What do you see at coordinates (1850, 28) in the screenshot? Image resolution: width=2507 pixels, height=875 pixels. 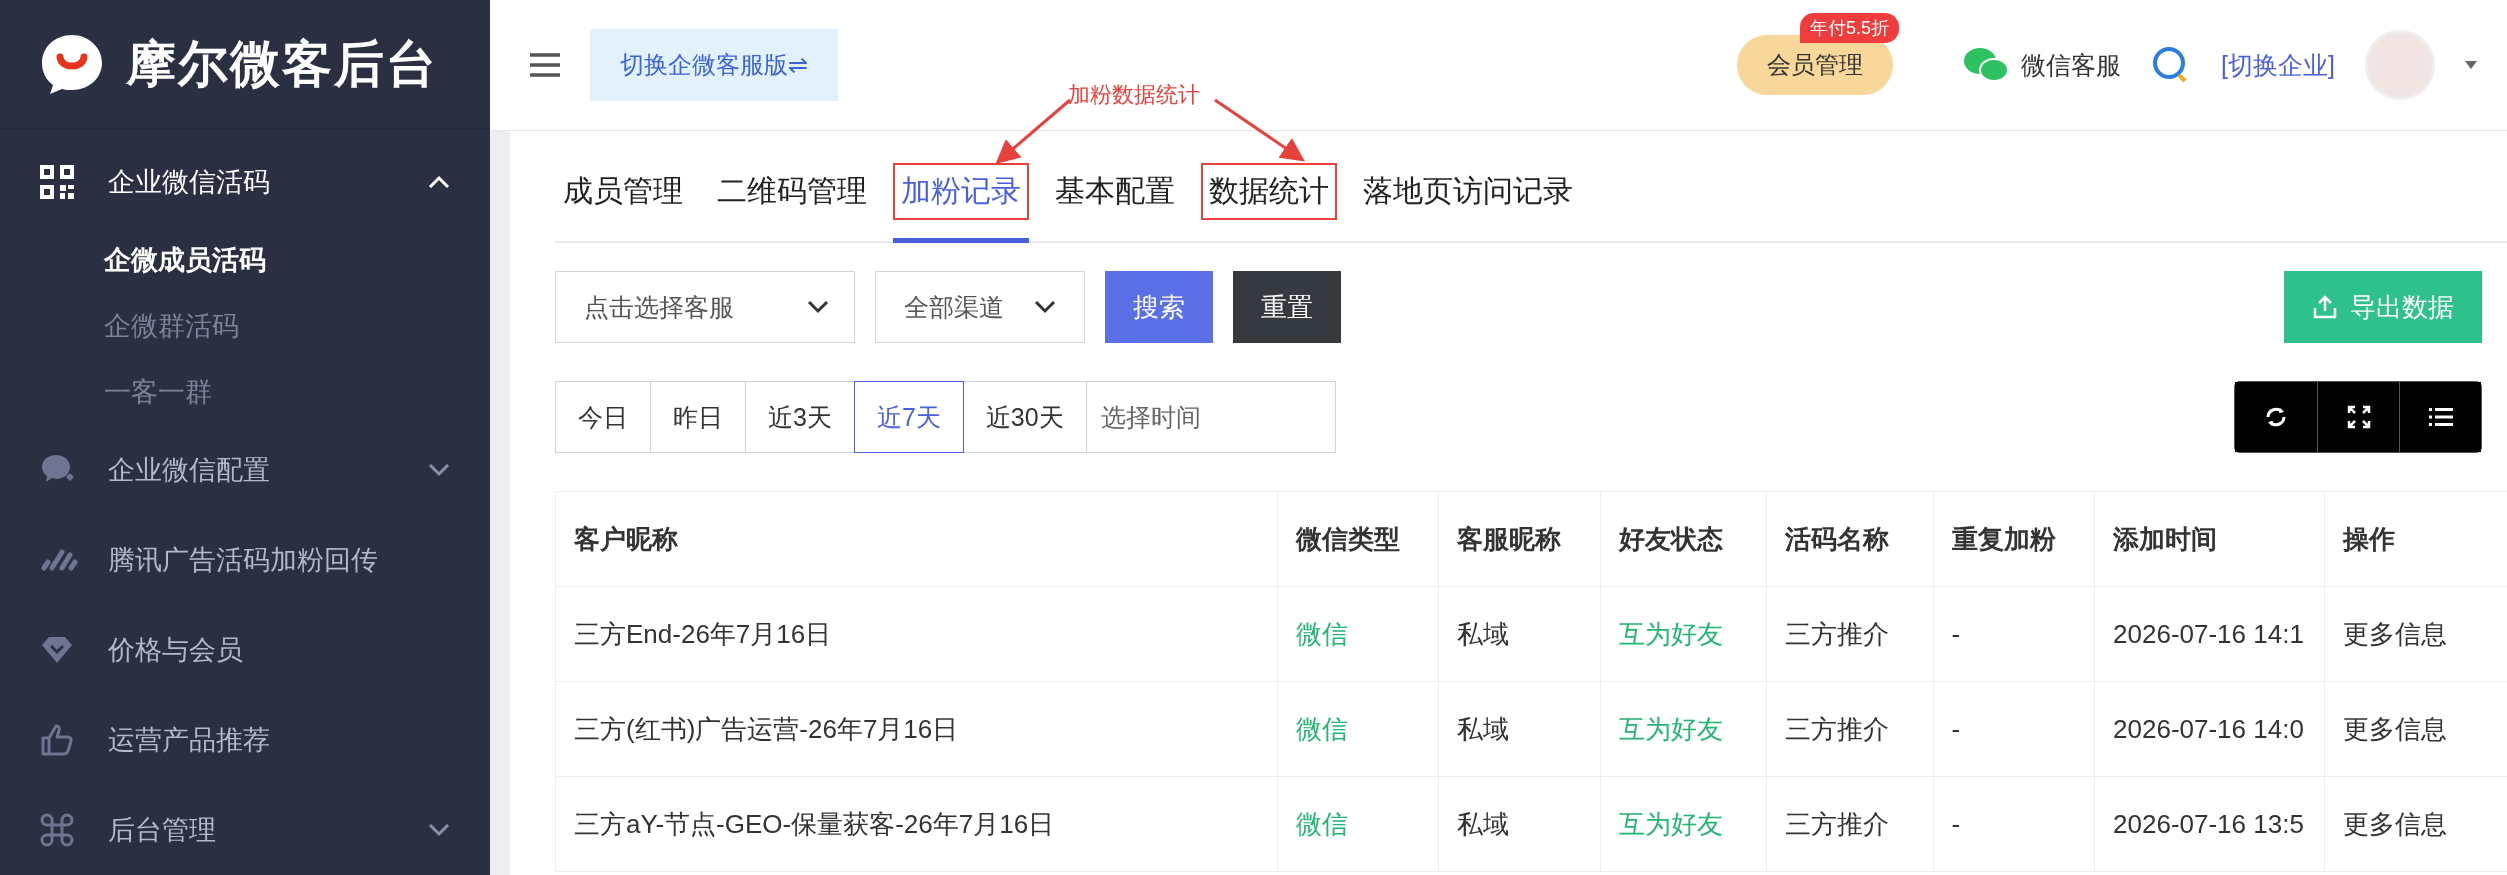 I see `discount-badge: 年付5.5折` at bounding box center [1850, 28].